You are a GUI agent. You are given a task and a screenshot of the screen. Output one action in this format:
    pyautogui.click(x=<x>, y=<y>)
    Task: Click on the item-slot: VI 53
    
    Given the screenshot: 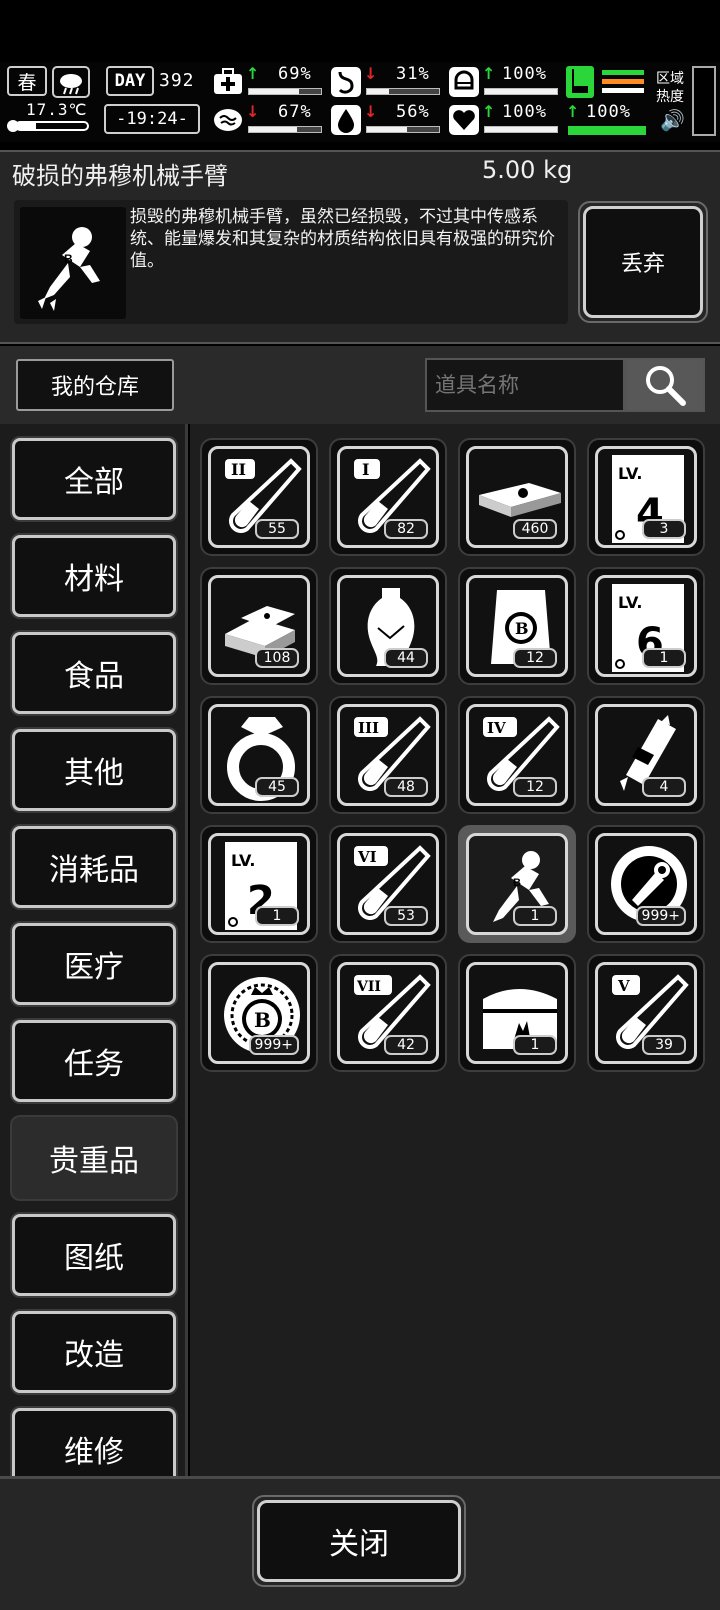 What is the action you would take?
    pyautogui.click(x=388, y=884)
    